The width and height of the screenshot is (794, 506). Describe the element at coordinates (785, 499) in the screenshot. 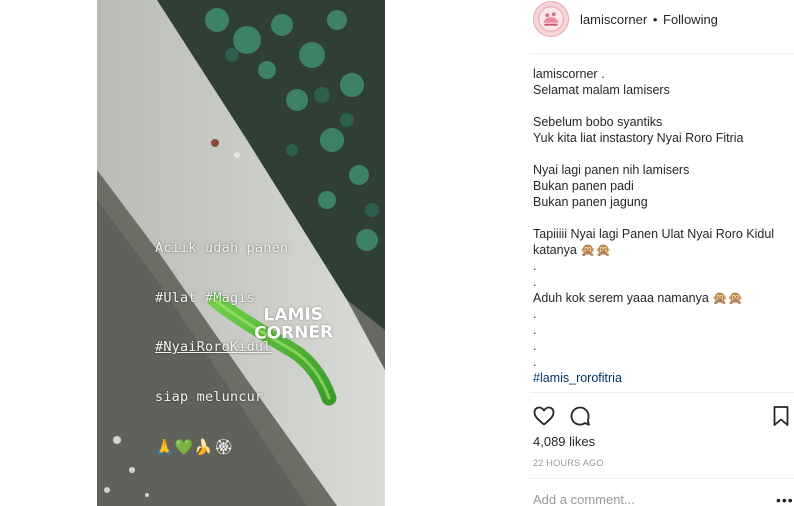

I see `more-options-icon: •••` at that location.